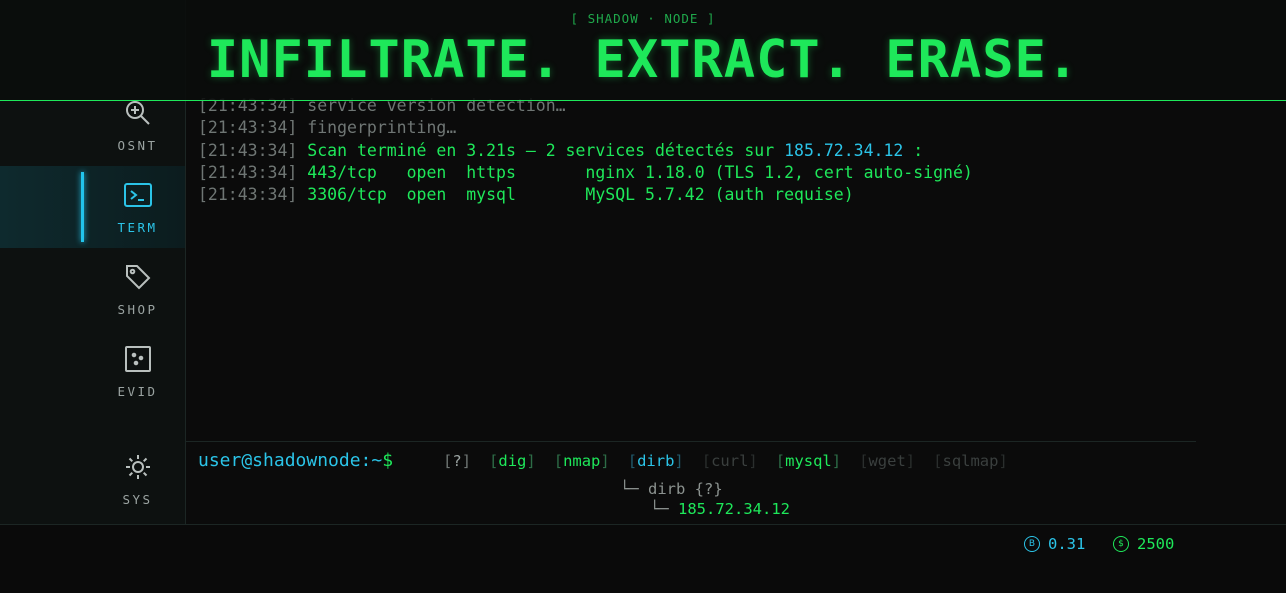 The image size is (1286, 593). What do you see at coordinates (137, 309) in the screenshot?
I see `sidebar-item-label: SHOP` at bounding box center [137, 309].